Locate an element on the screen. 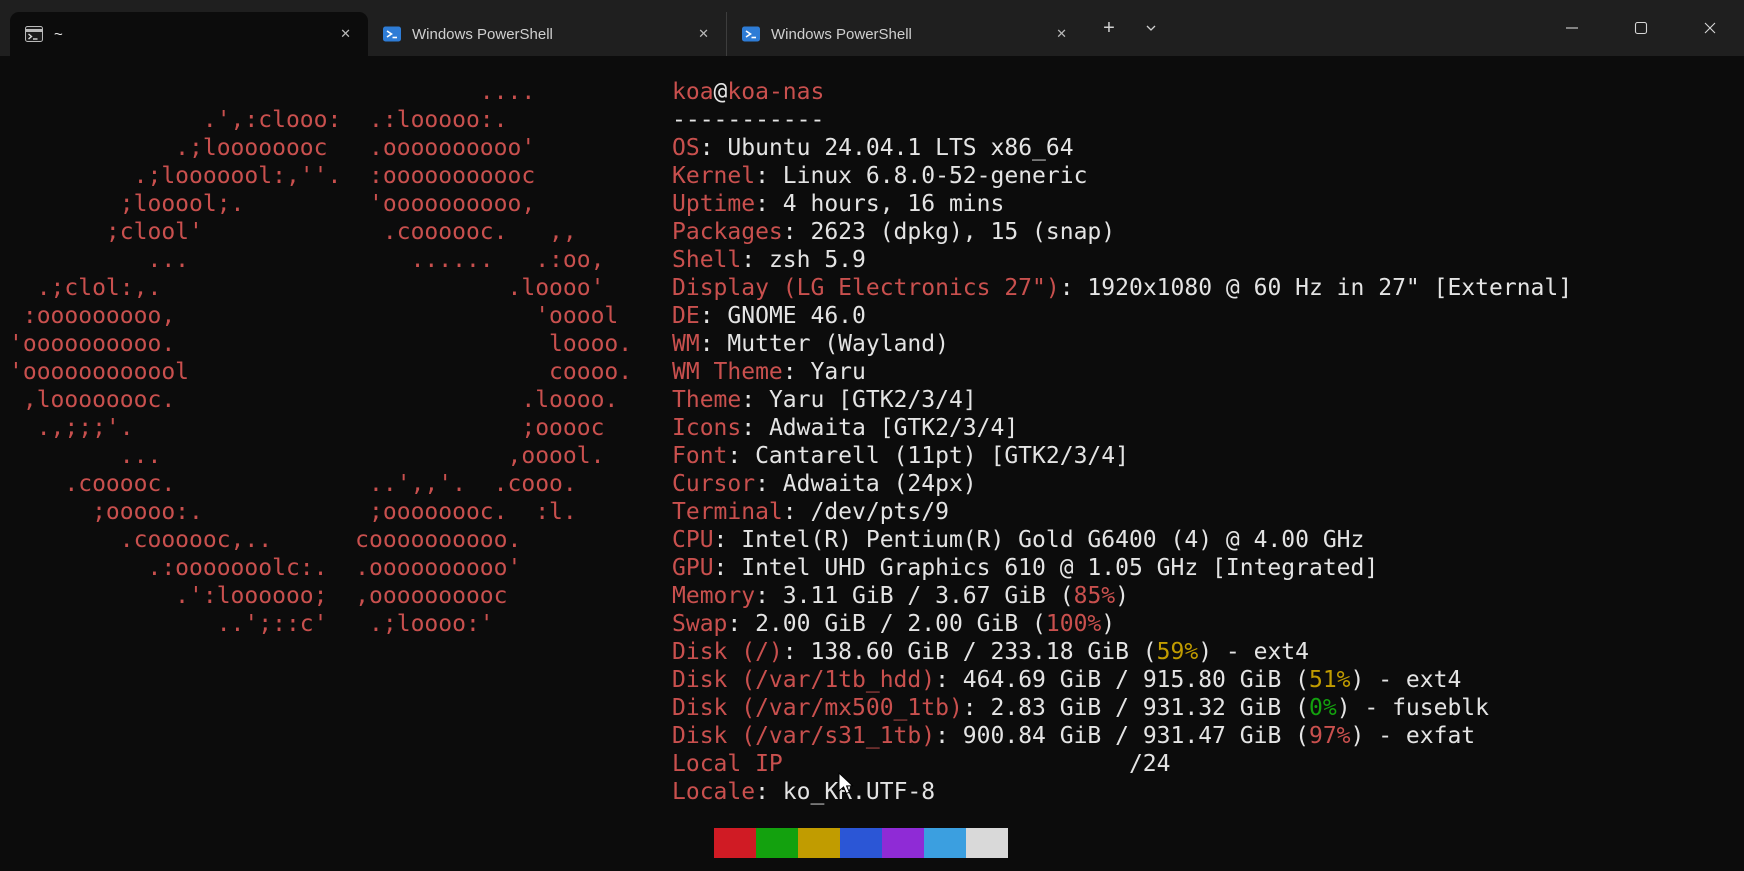 The width and height of the screenshot is (1744, 871). minimize-button is located at coordinates (1571, 28).